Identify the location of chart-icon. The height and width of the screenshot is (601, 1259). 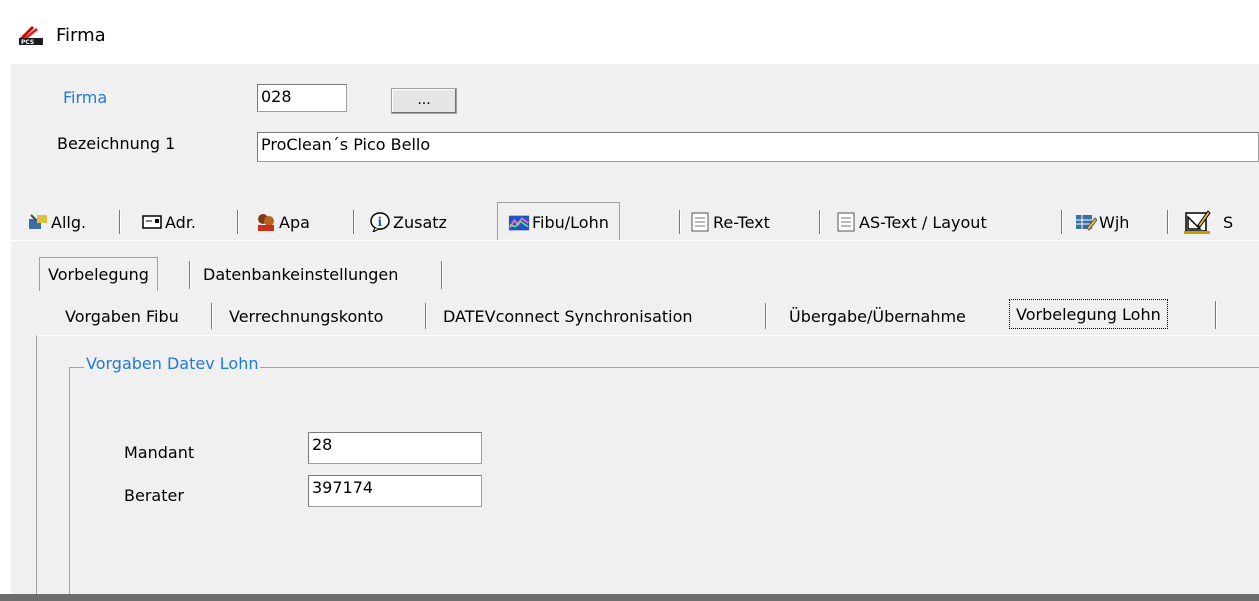
(519, 223).